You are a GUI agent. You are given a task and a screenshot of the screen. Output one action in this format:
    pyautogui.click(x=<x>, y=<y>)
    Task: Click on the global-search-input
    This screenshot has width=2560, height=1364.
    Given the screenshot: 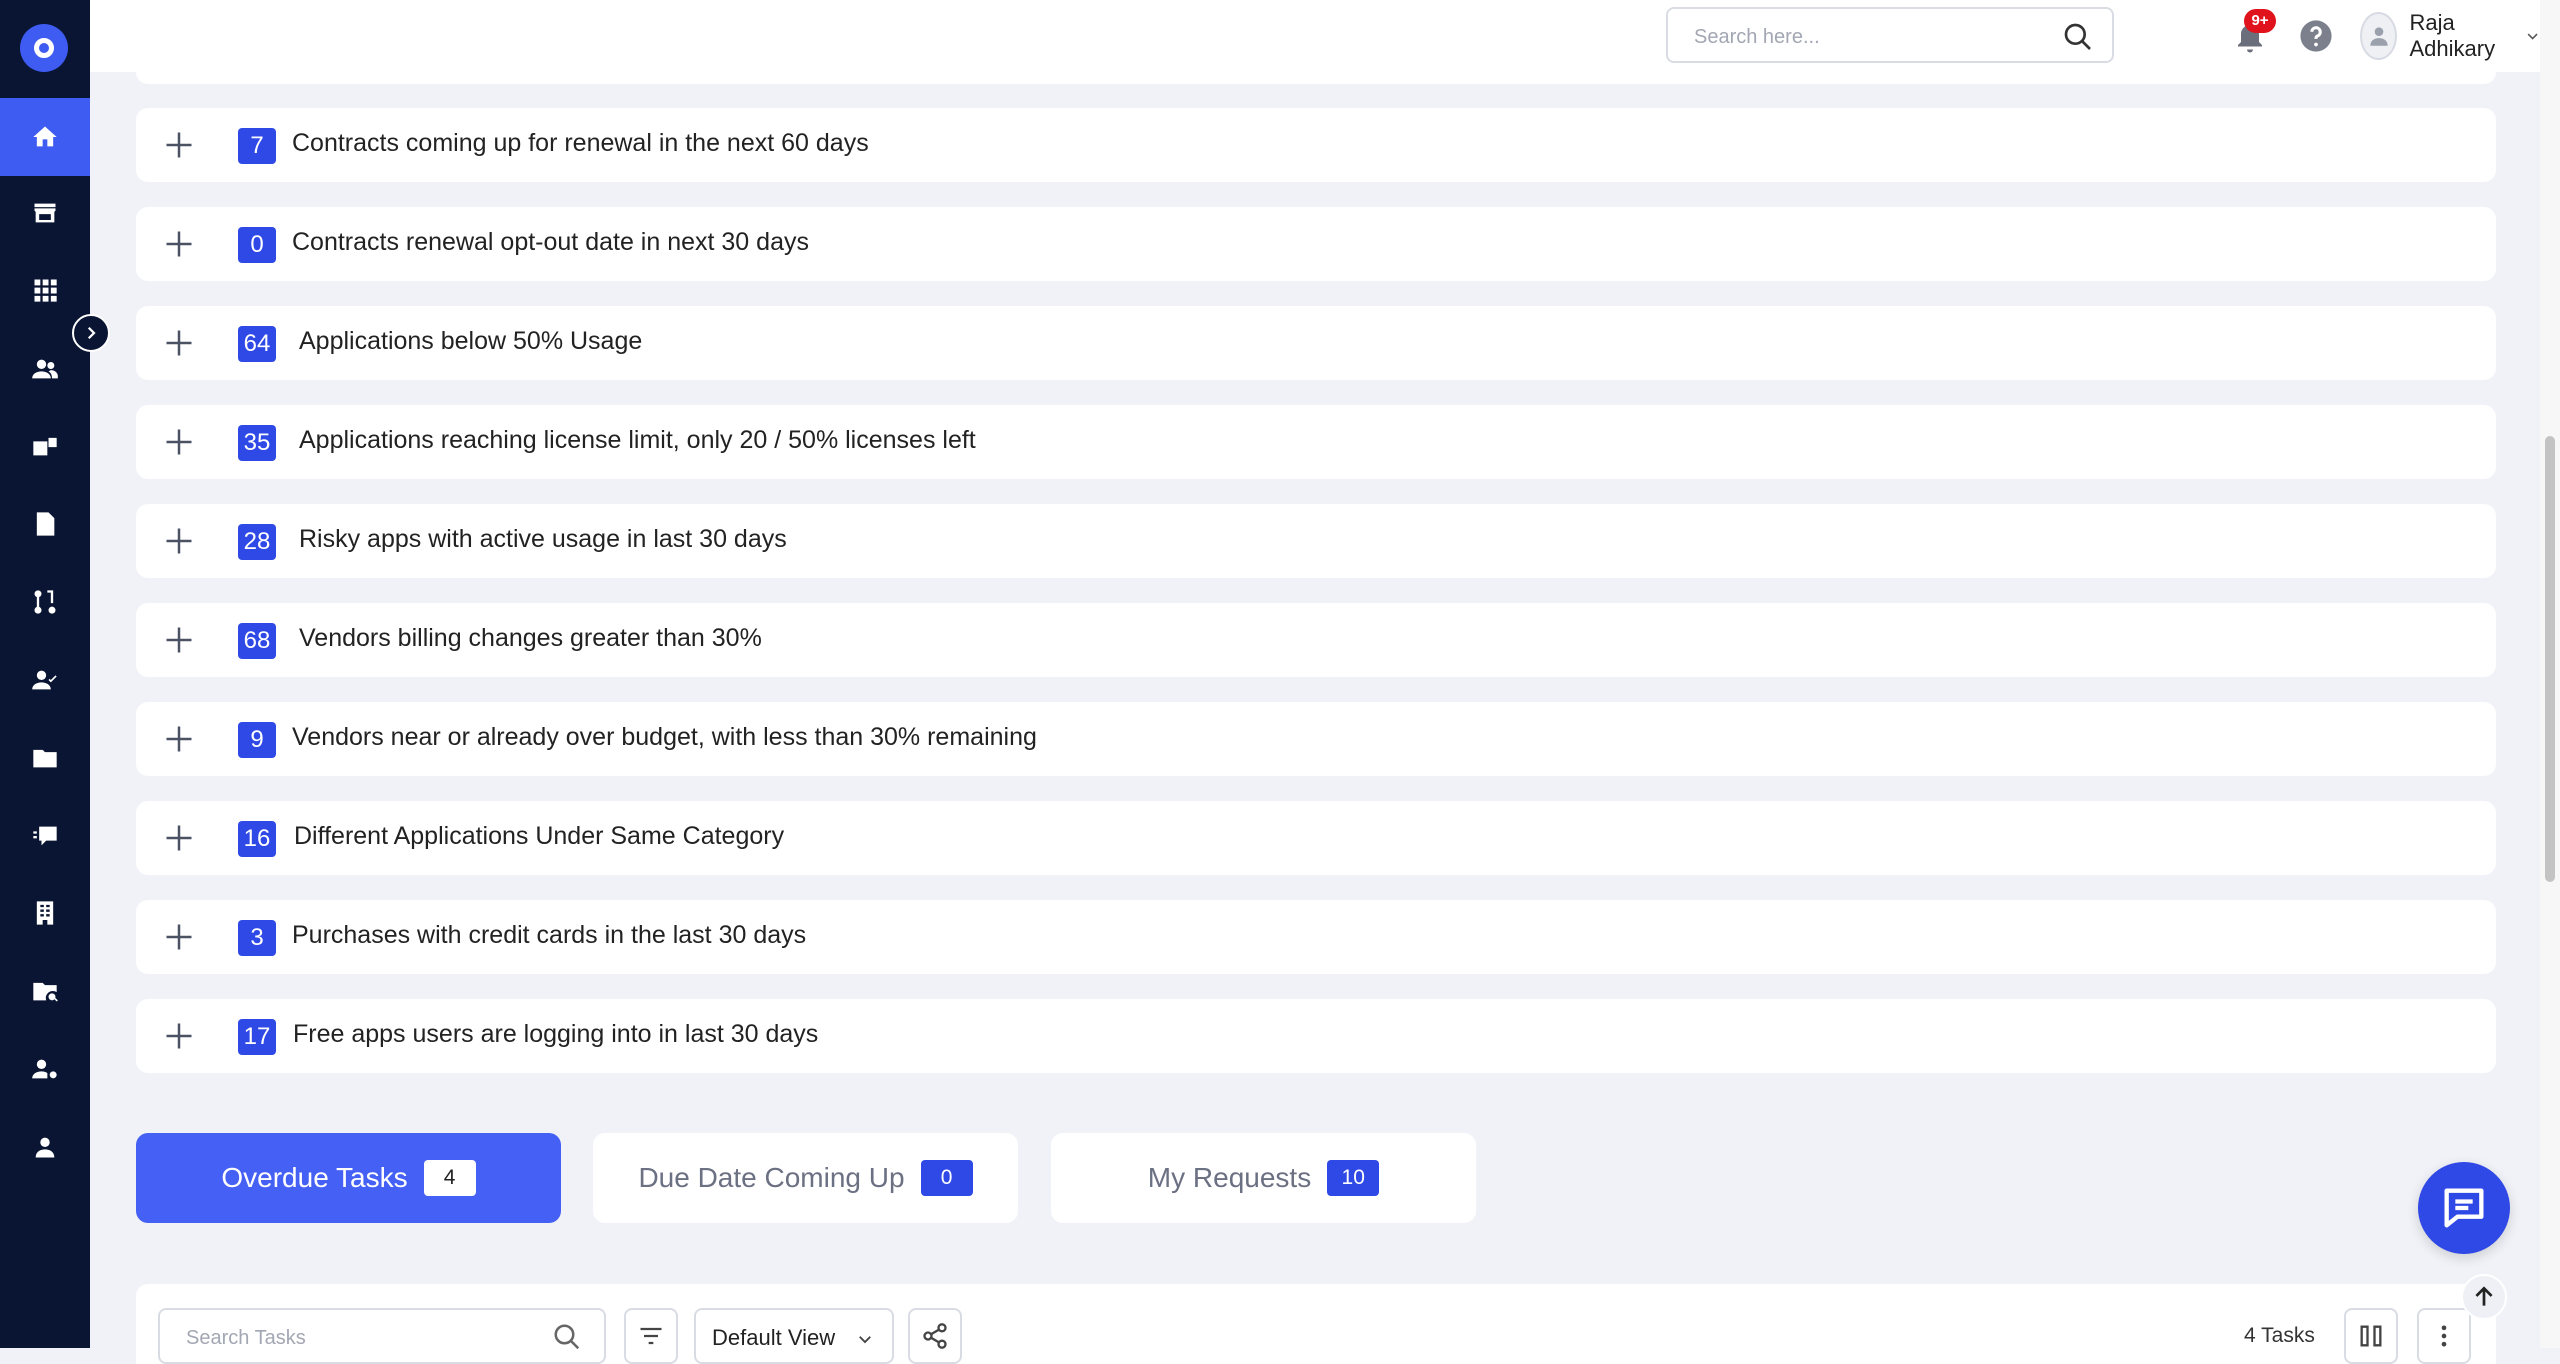 What is the action you would take?
    pyautogui.click(x=1864, y=37)
    